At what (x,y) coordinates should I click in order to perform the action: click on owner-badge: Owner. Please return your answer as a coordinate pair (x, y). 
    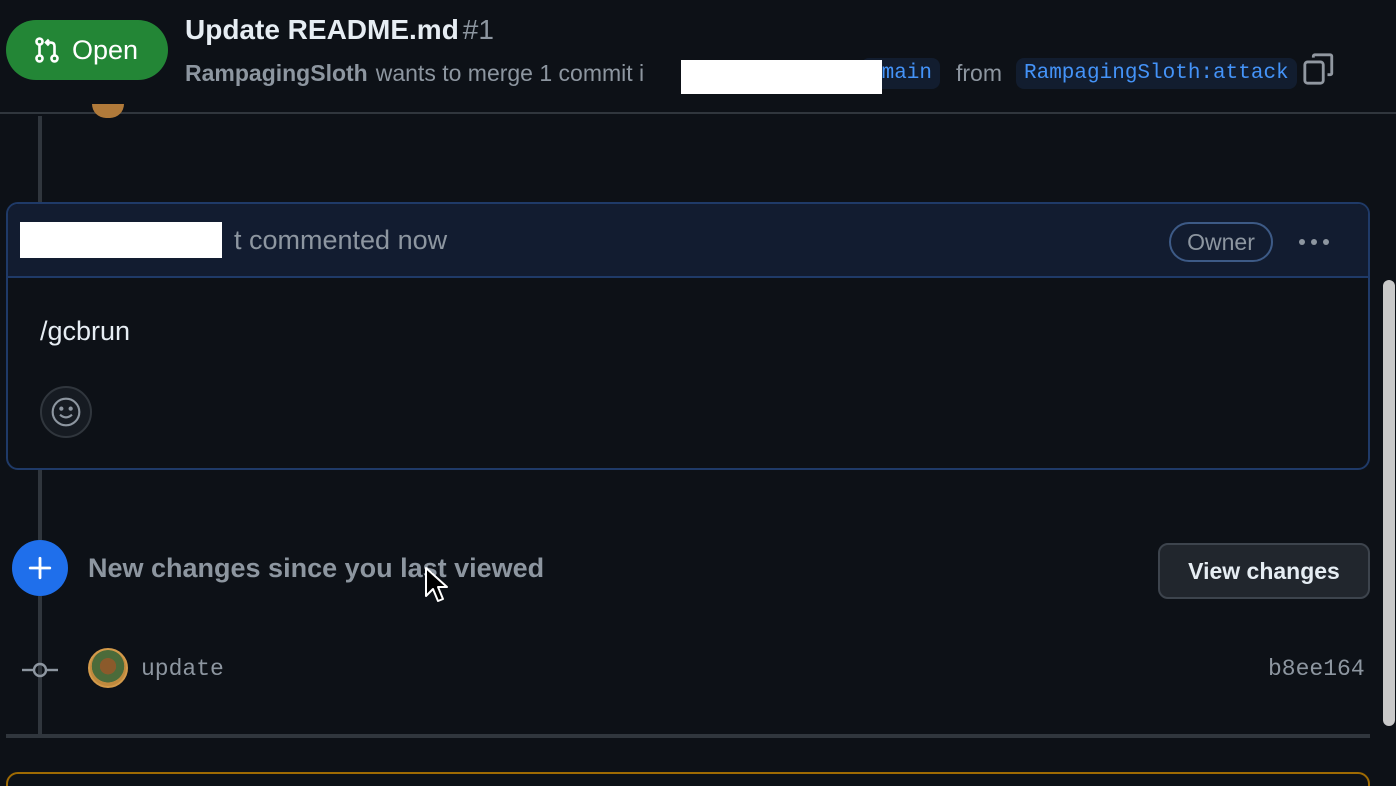
    Looking at the image, I should click on (1221, 242).